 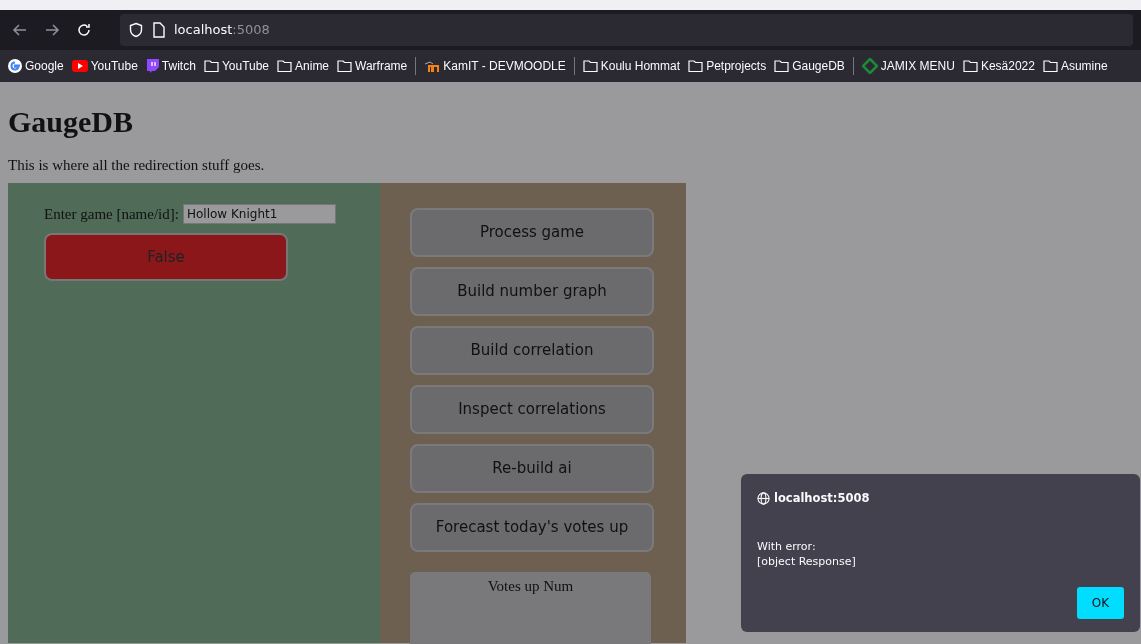 What do you see at coordinates (532, 291) in the screenshot?
I see `action-button: Build number graph` at bounding box center [532, 291].